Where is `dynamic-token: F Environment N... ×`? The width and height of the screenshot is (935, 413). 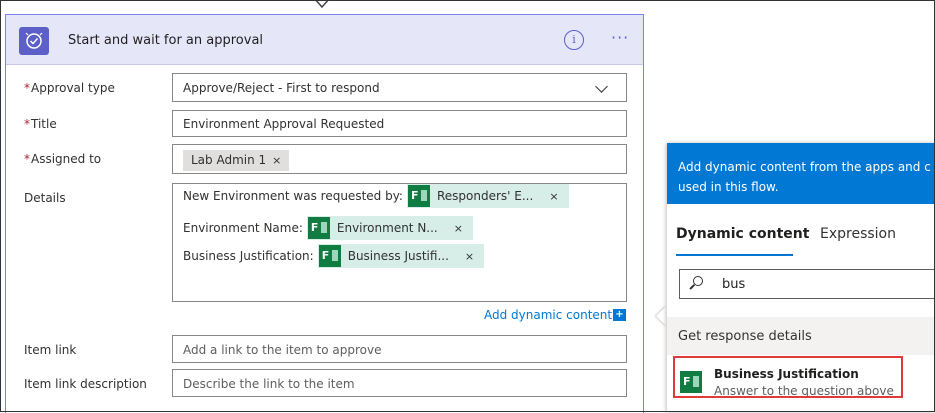
dynamic-token: F Environment N... × is located at coordinates (389, 228).